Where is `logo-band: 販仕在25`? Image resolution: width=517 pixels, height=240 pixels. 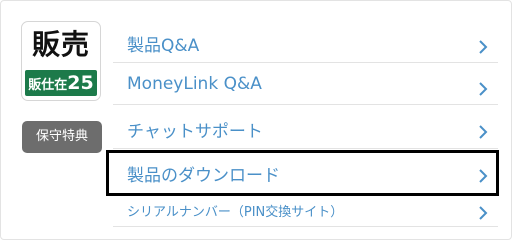
logo-band: 販仕在25 is located at coordinates (61, 83).